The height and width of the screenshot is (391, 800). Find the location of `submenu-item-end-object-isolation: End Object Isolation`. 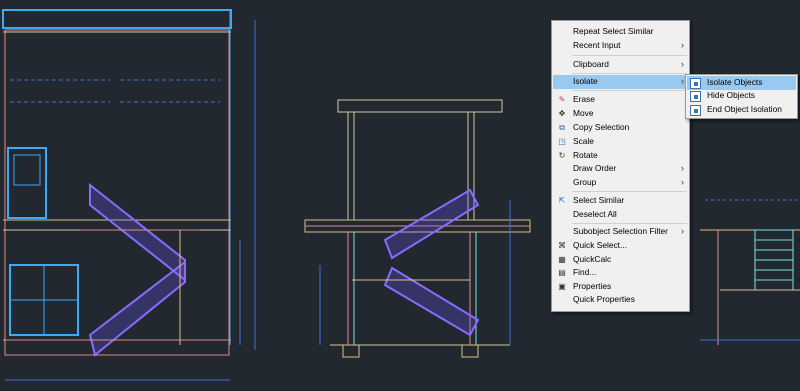

submenu-item-end-object-isolation: End Object Isolation is located at coordinates (741, 110).